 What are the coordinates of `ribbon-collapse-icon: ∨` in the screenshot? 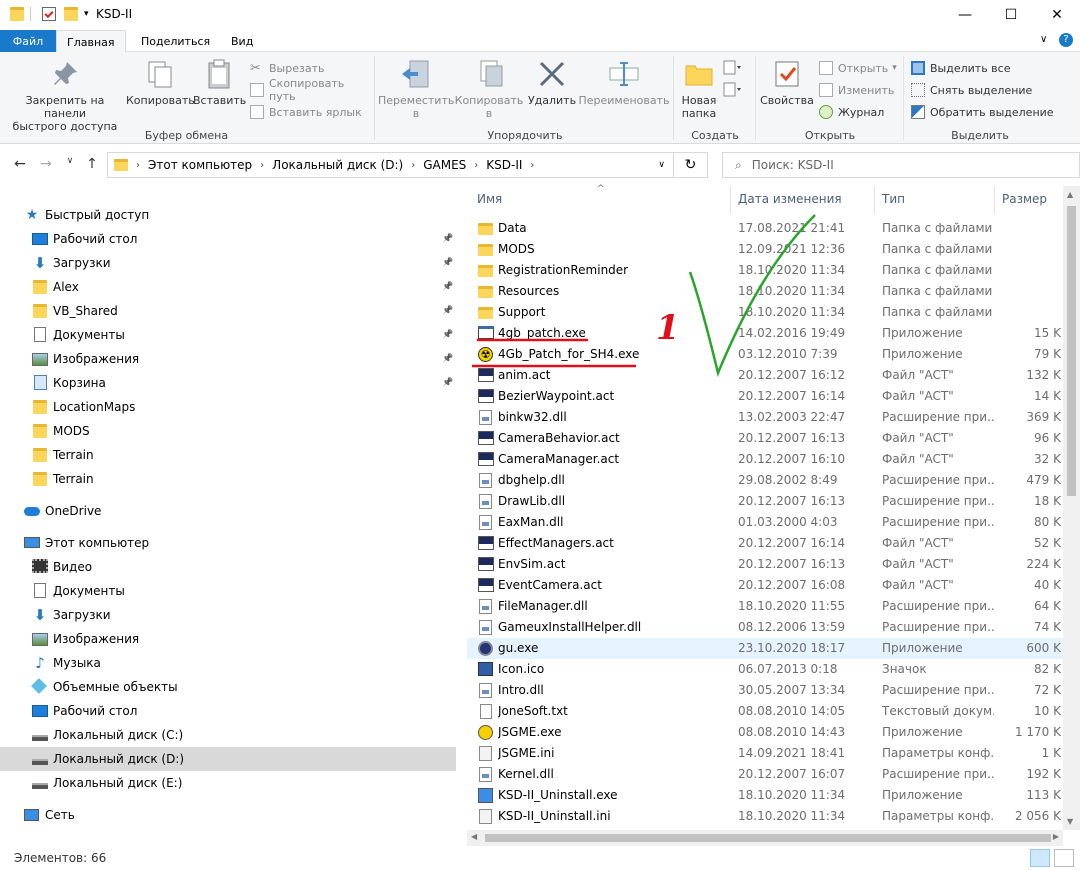 It's located at (1043, 39).